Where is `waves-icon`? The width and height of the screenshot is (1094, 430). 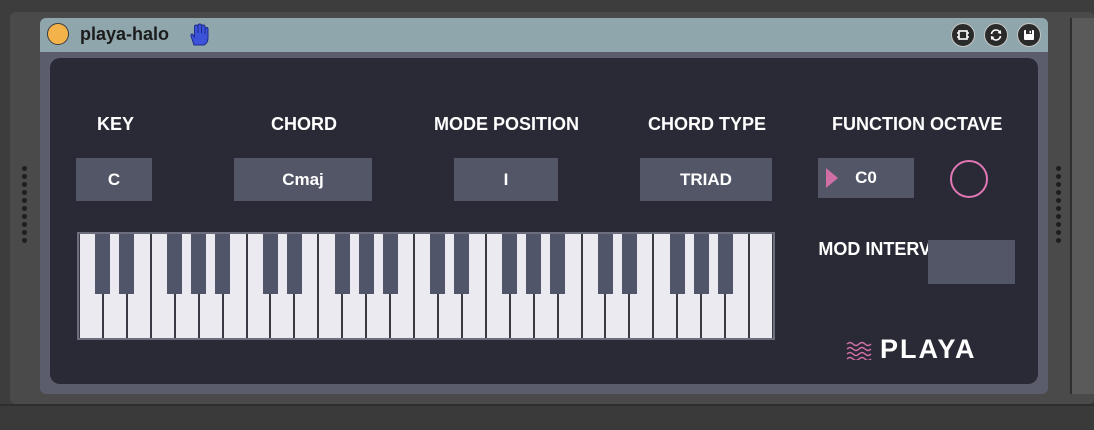
waves-icon is located at coordinates (859, 350).